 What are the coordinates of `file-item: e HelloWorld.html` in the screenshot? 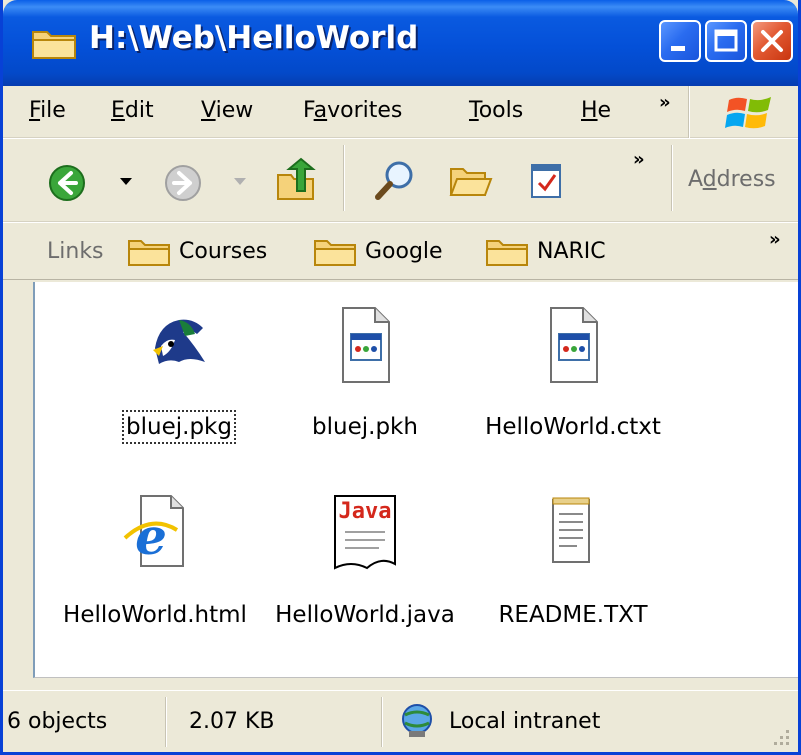 It's located at (155, 569).